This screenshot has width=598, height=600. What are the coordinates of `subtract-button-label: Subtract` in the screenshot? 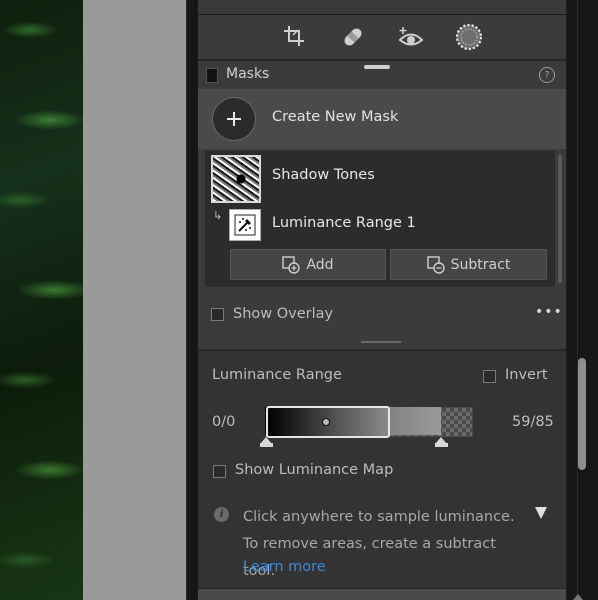 It's located at (480, 264).